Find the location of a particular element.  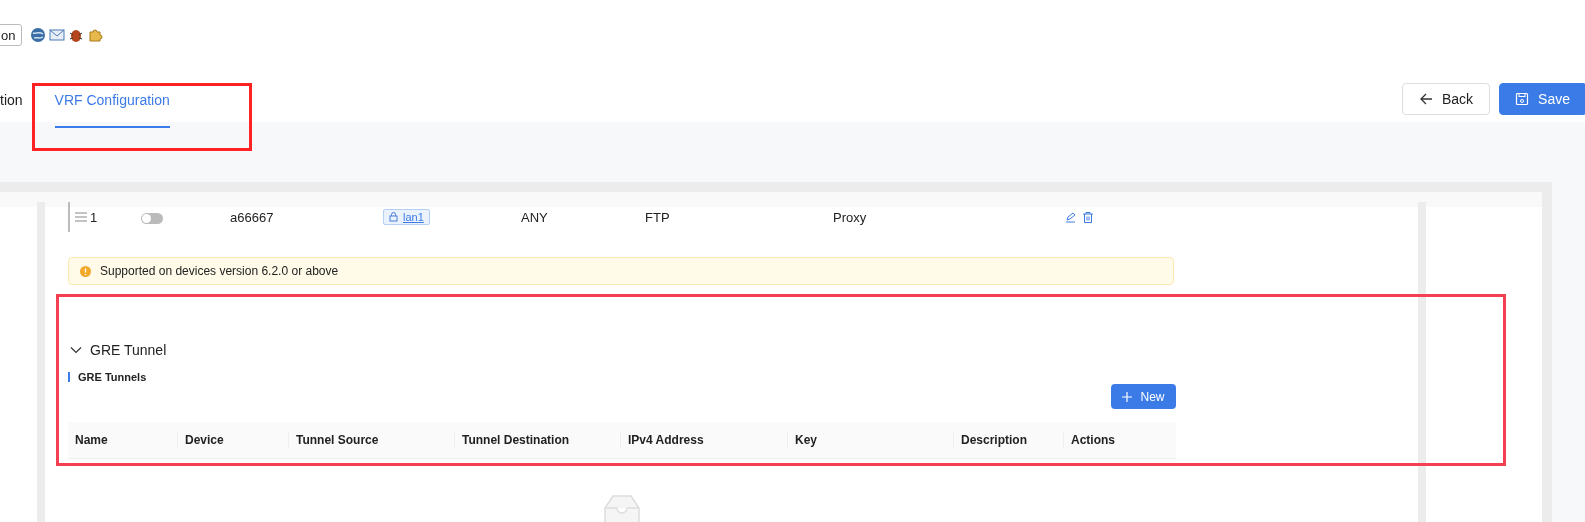

table-cell-text: a66667 is located at coordinates (252, 217).